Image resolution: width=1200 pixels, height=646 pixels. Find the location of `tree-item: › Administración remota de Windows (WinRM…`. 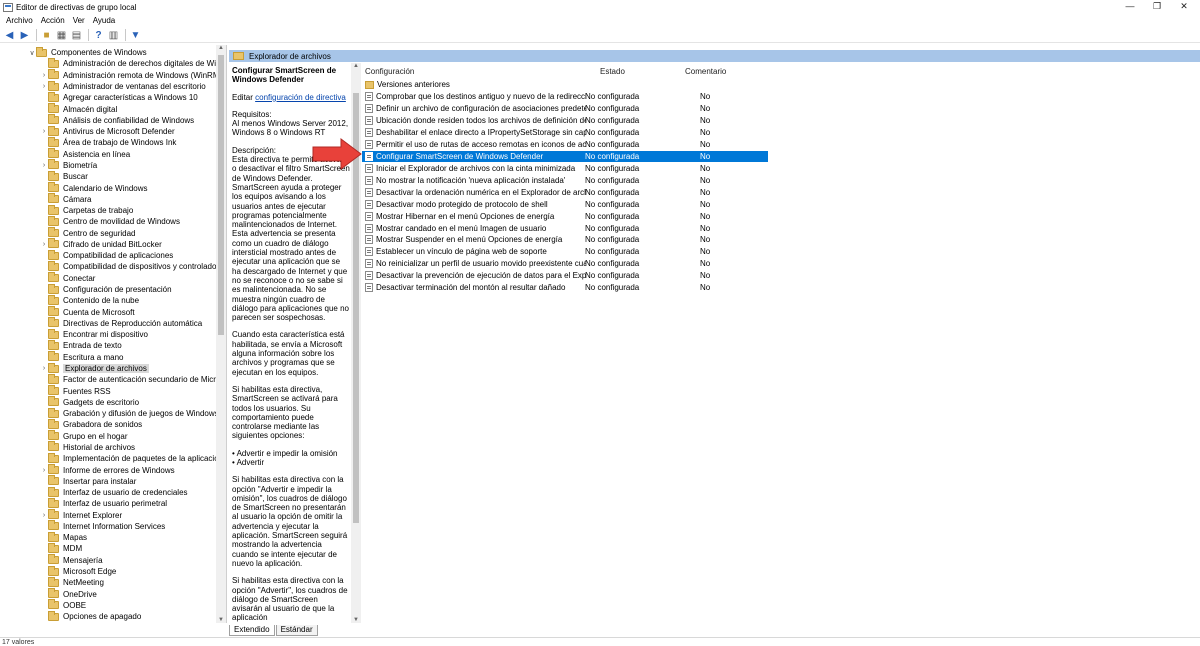

tree-item: › Administración remota de Windows (WinRM… is located at coordinates (131, 75).